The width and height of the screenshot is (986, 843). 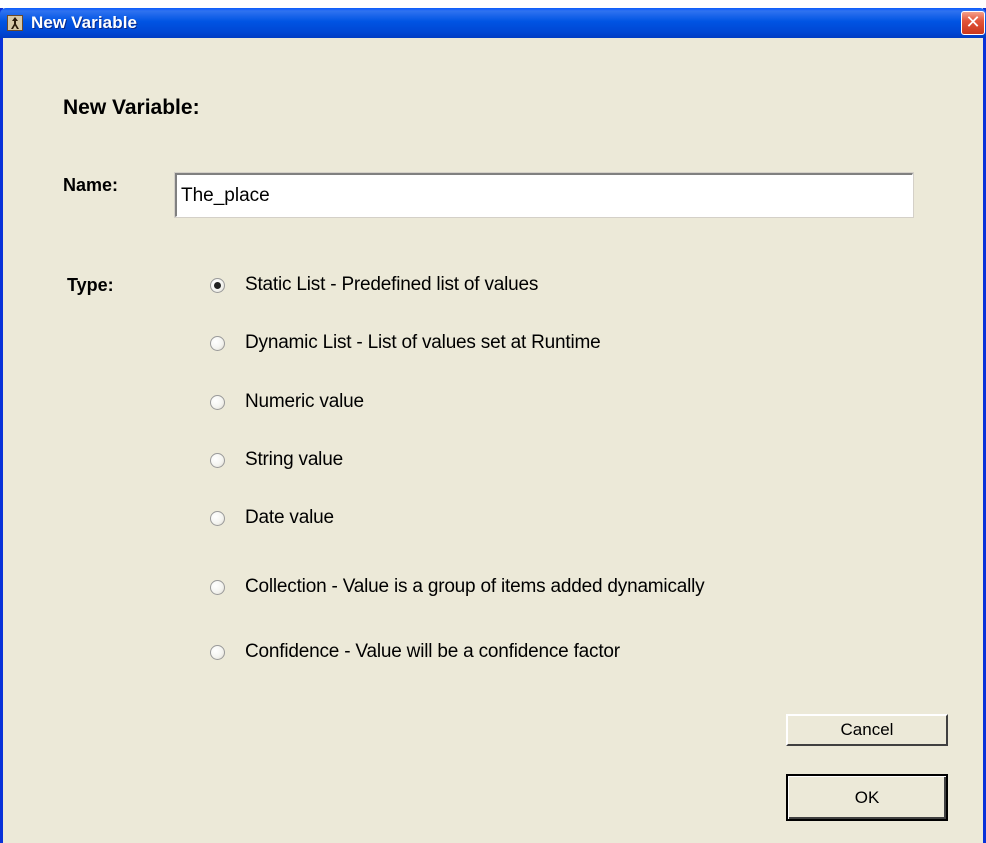 I want to click on type-option-date: Date value, so click(x=272, y=518).